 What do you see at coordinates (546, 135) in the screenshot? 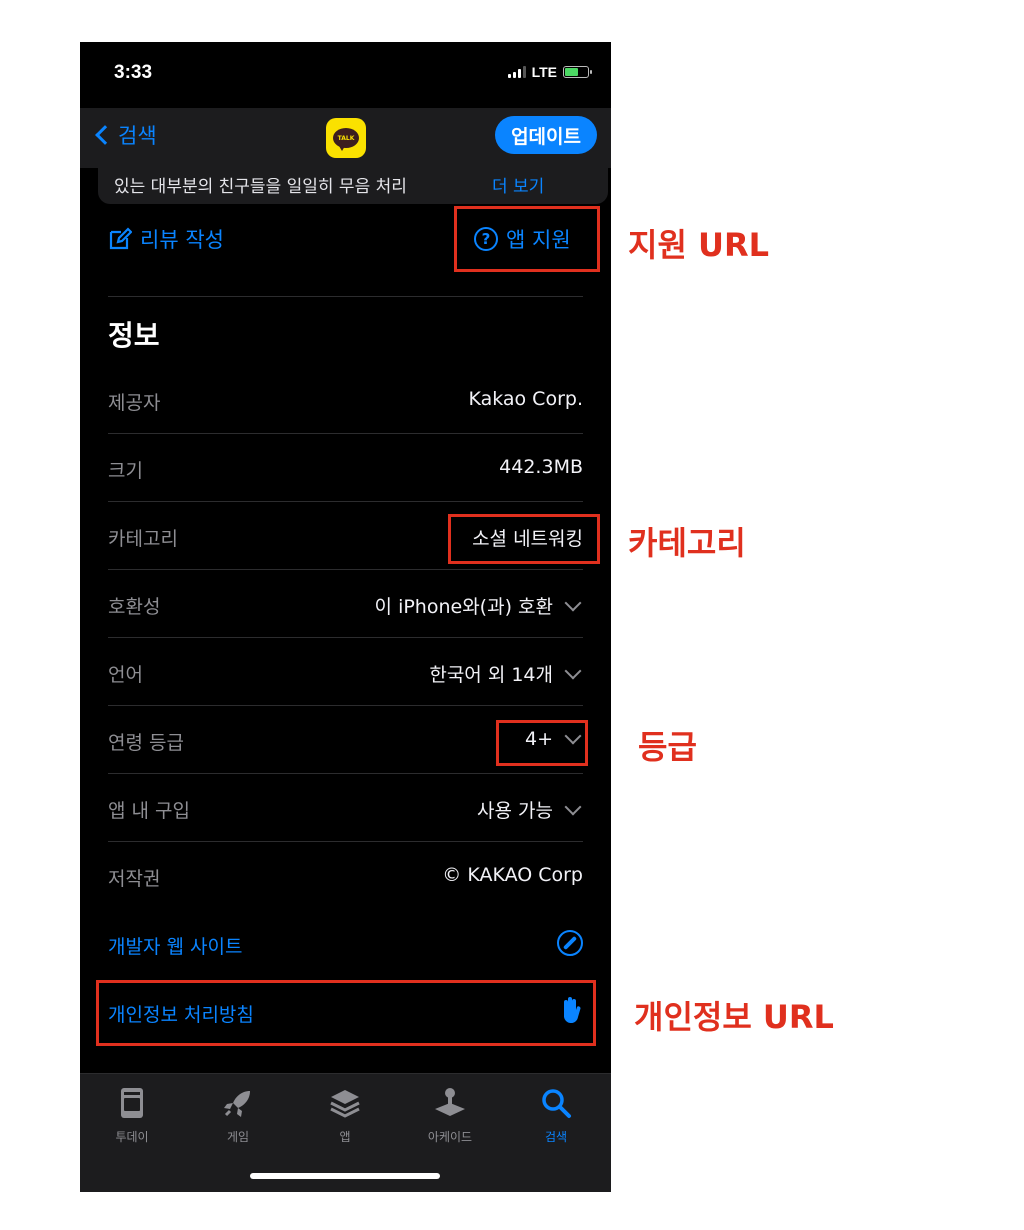
I see `update-button: 업데이트` at bounding box center [546, 135].